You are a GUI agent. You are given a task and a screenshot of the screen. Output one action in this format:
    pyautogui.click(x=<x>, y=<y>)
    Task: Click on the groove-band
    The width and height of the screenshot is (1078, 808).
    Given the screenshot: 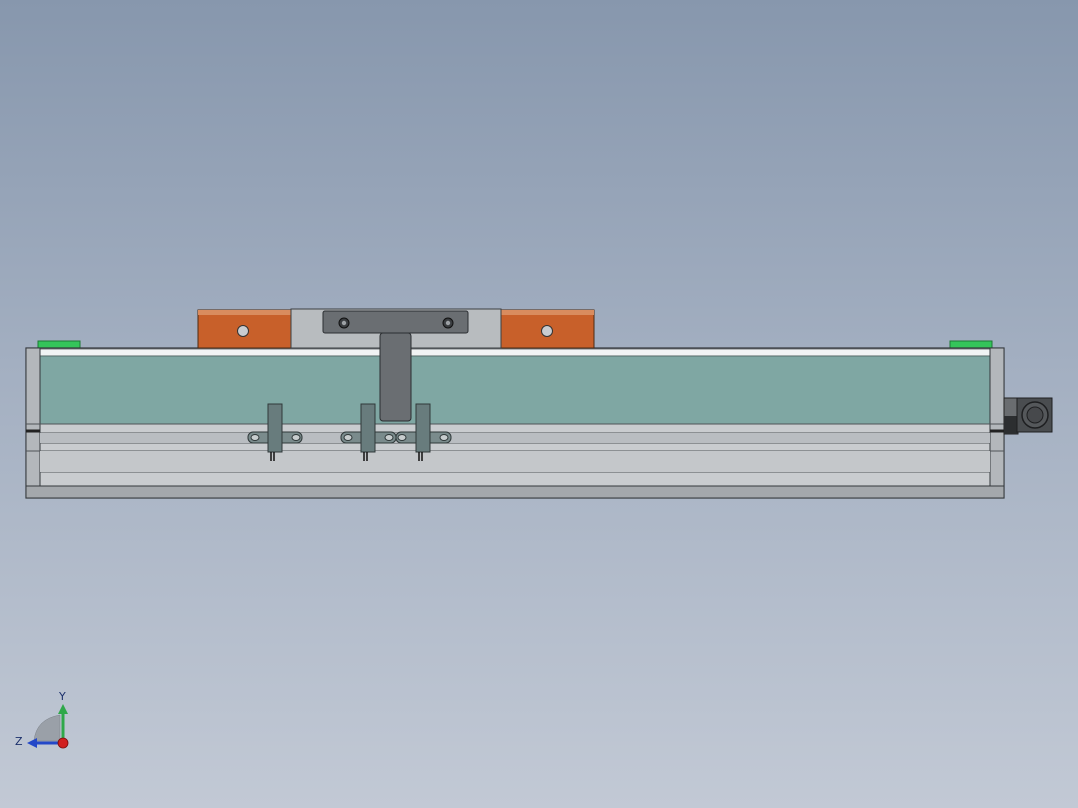 What is the action you would take?
    pyautogui.click(x=515, y=438)
    